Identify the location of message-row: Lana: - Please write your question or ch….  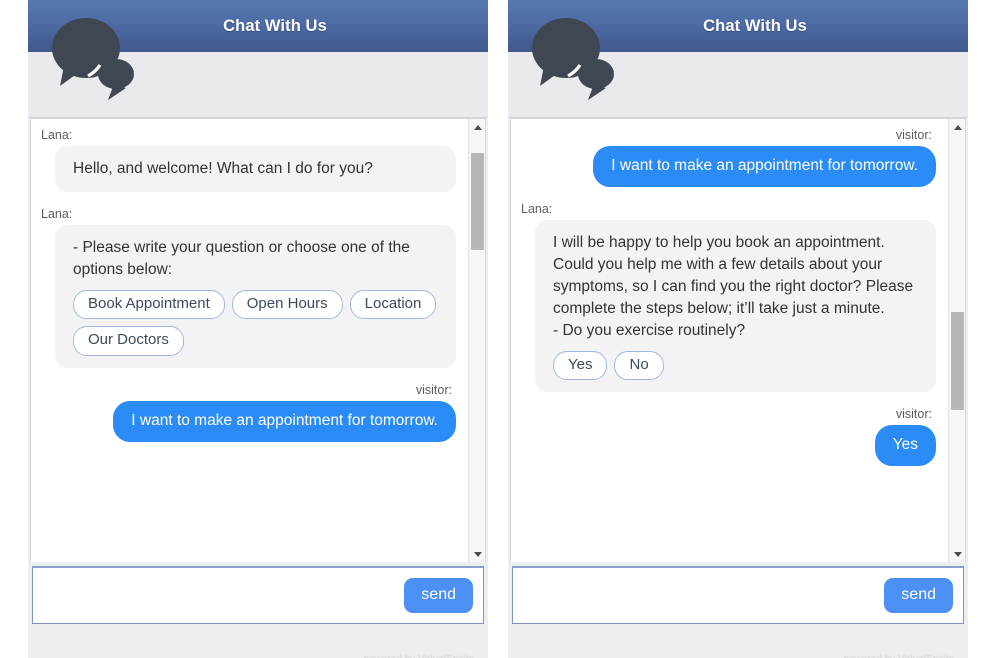
(248, 287).